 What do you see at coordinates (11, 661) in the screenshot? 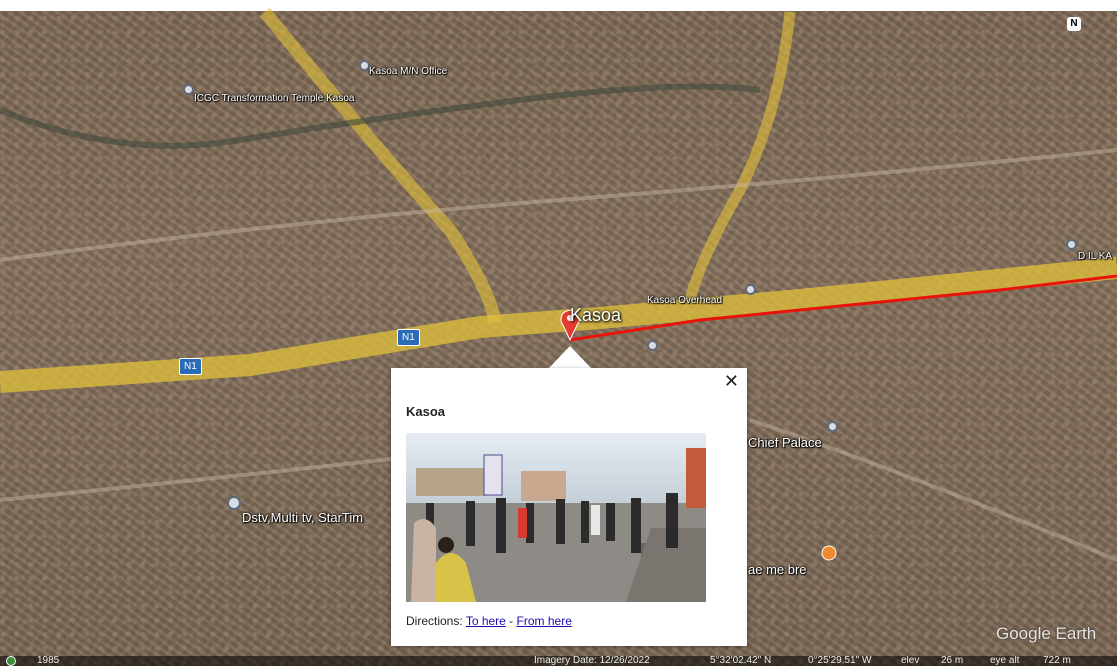
I see `timeline-clock-icon` at bounding box center [11, 661].